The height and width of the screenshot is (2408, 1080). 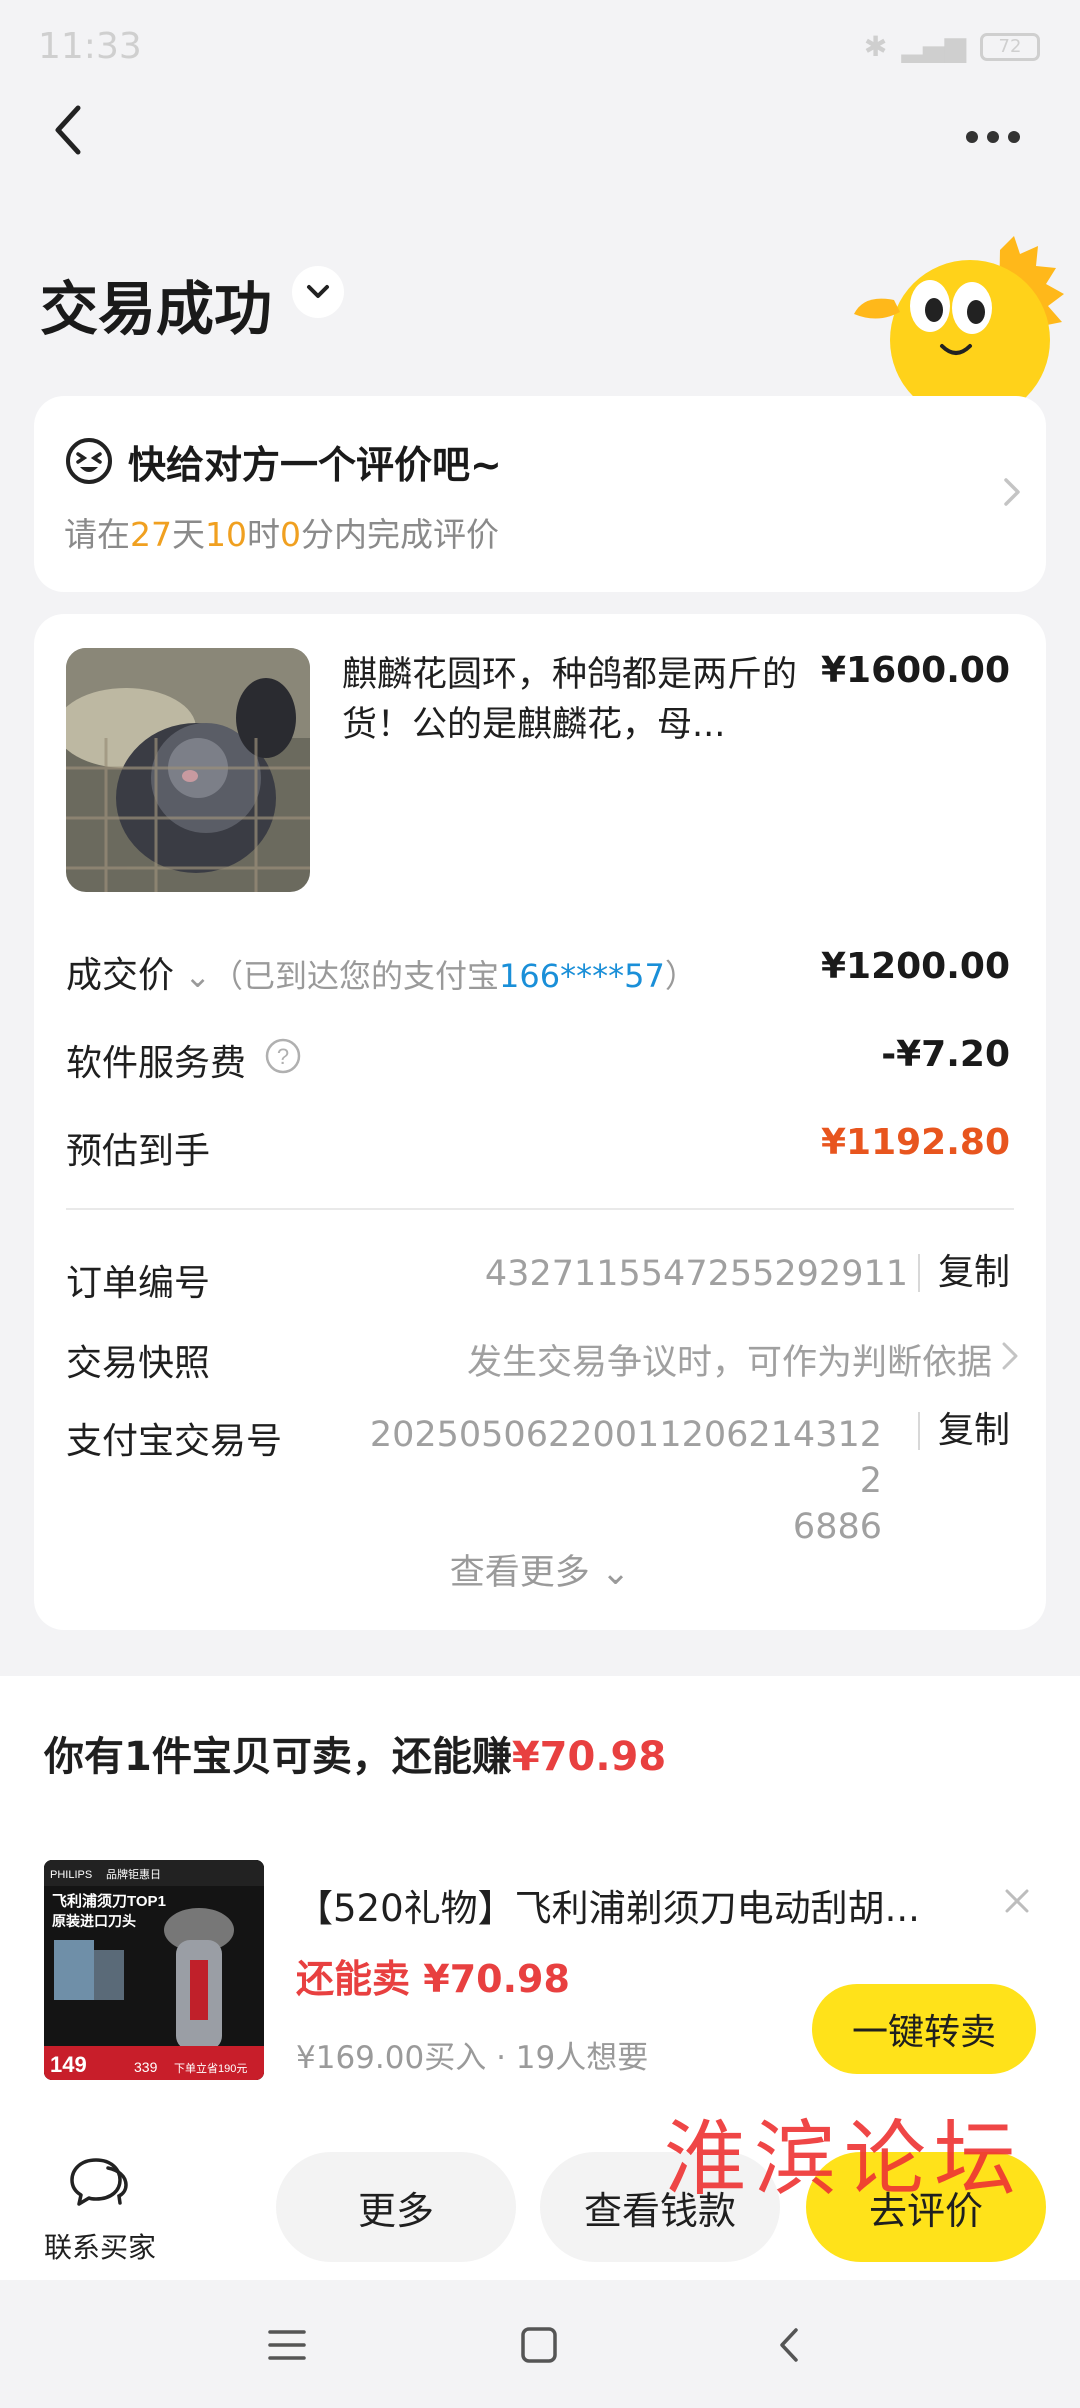 I want to click on page-title: 交易成功, so click(x=156, y=309).